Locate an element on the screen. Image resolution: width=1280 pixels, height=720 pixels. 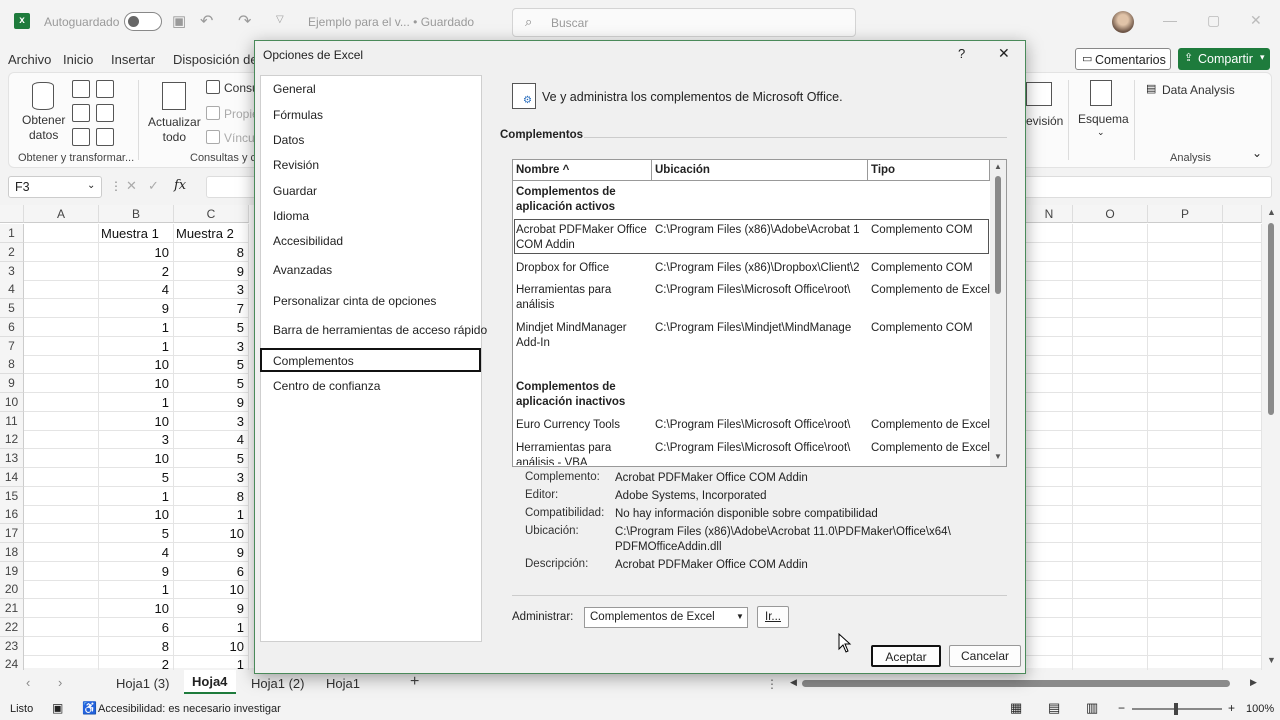
row-header: 10 is located at coordinates (12, 402).